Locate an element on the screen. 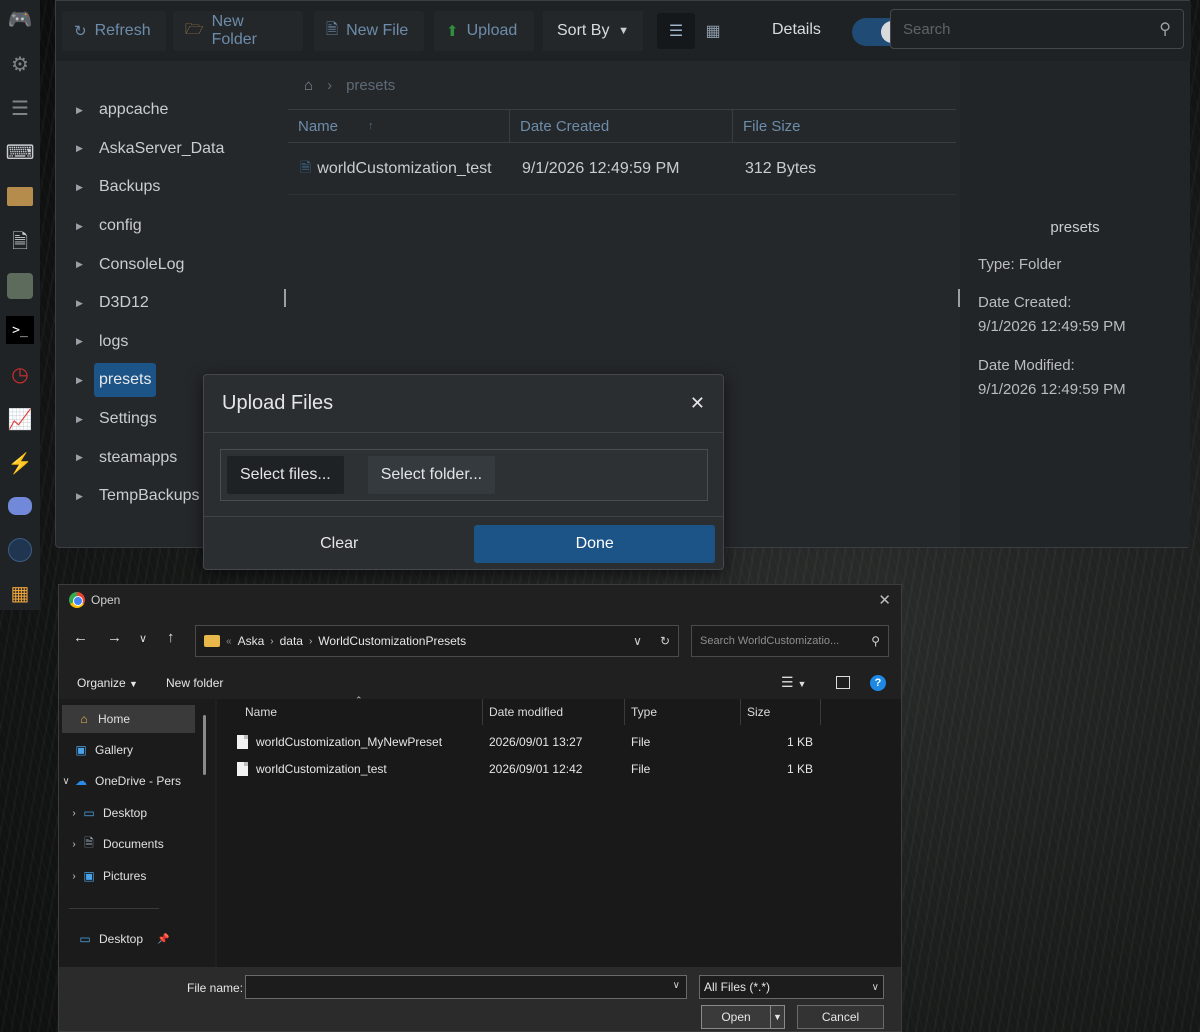 The width and height of the screenshot is (1200, 1032). path-segment: data is located at coordinates (291, 641).